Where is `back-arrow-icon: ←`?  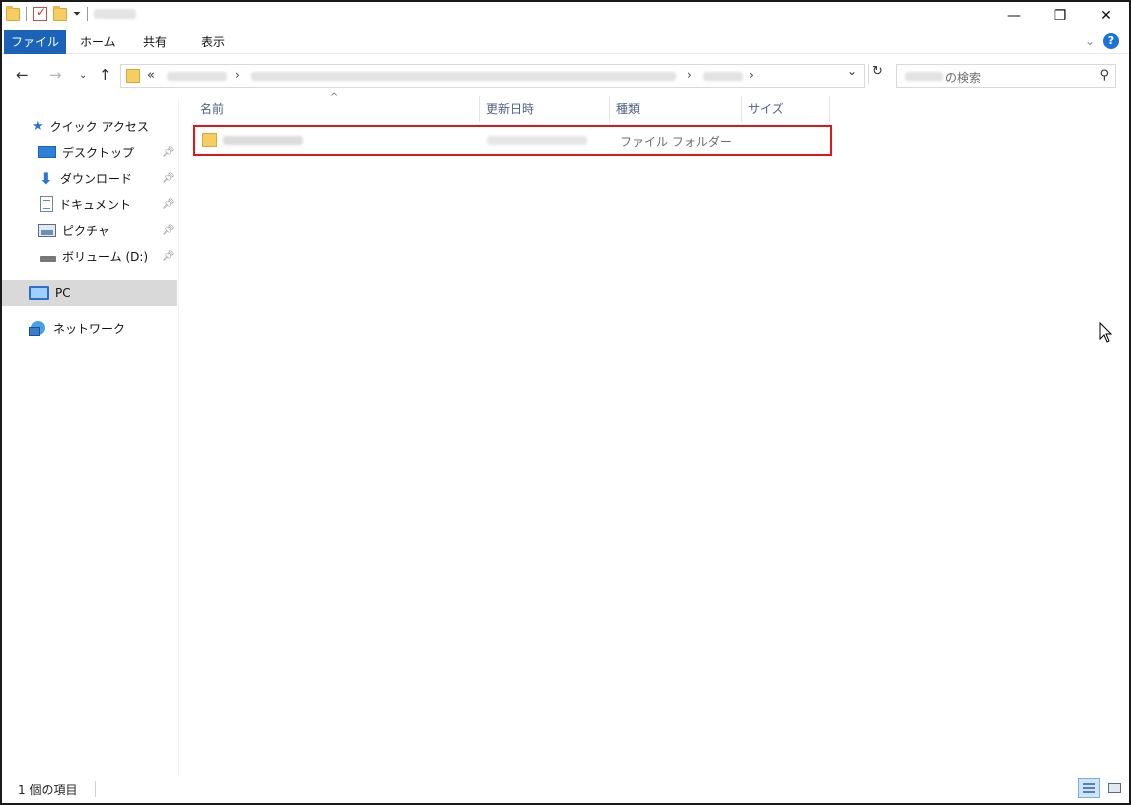
back-arrow-icon: ← is located at coordinates (22, 75).